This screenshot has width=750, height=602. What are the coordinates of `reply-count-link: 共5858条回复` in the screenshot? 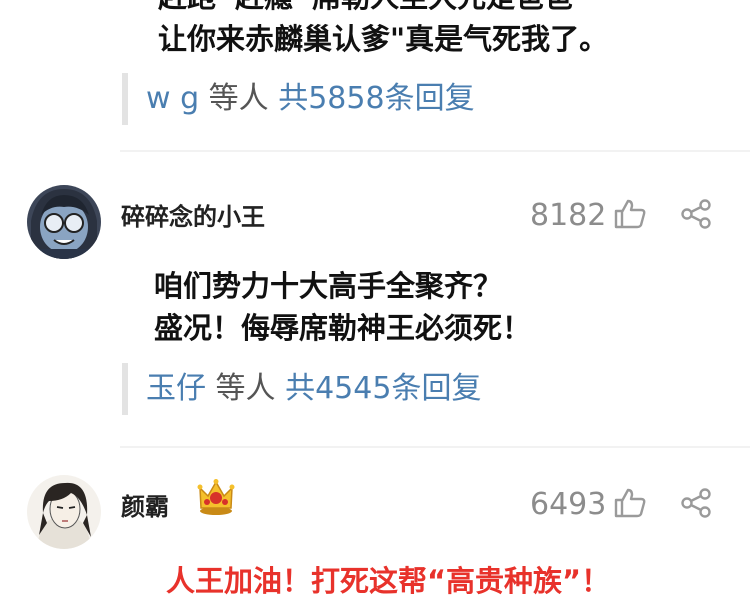 It's located at (376, 98).